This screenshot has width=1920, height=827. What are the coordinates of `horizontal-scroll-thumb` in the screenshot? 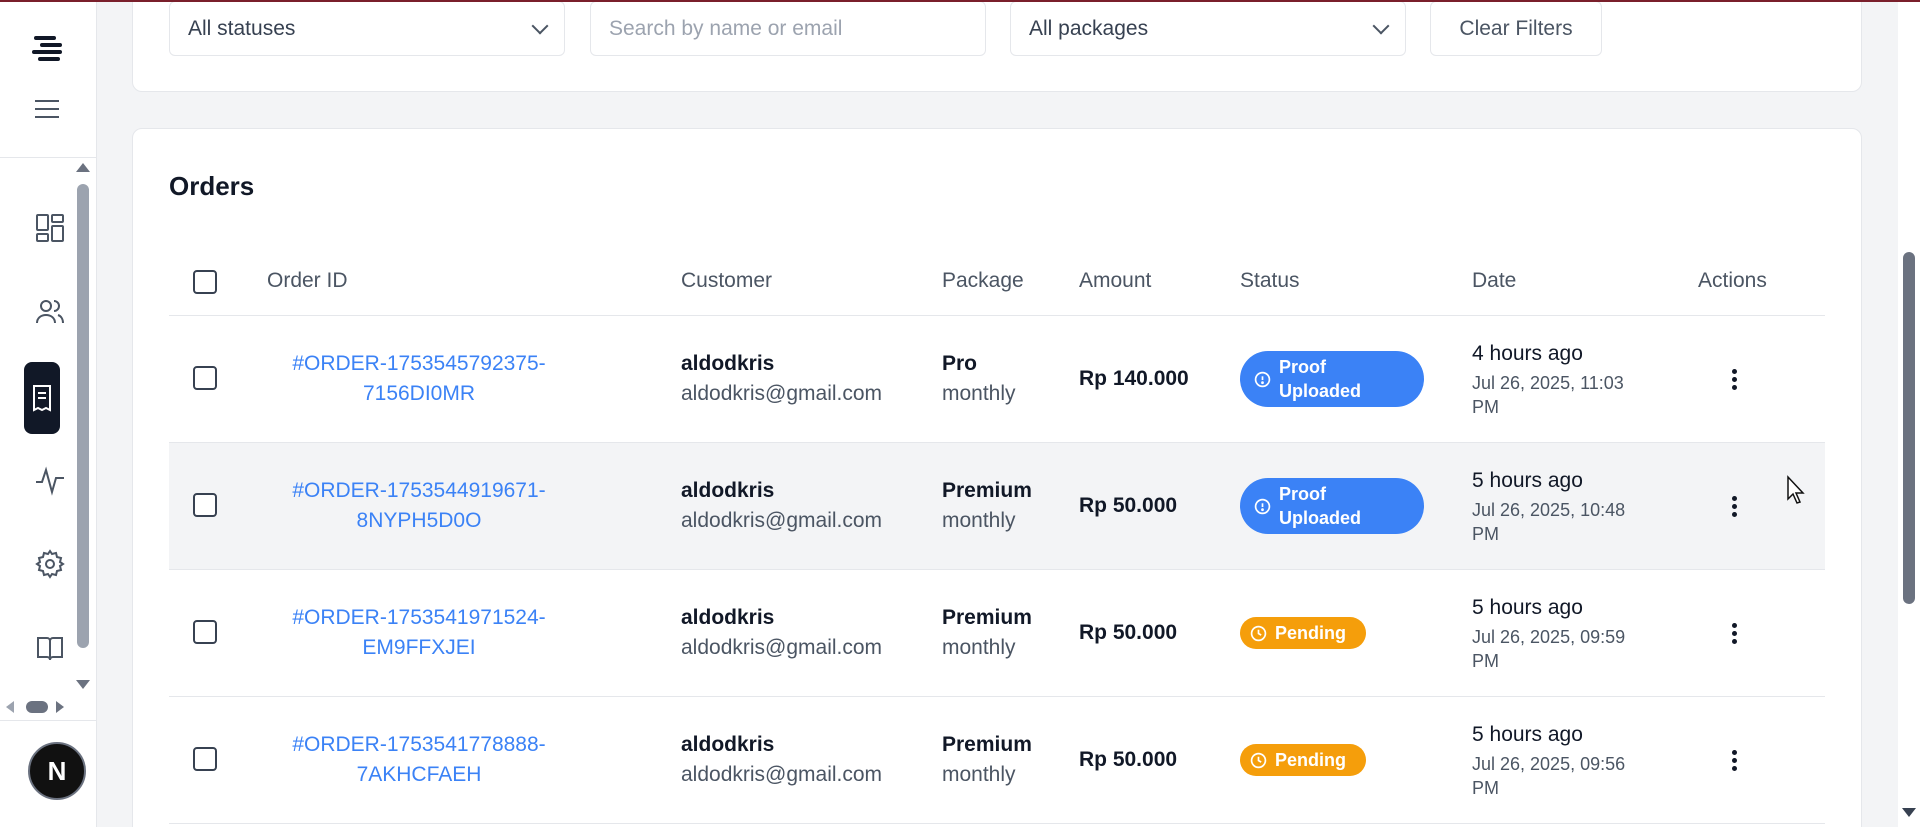 It's located at (37, 707).